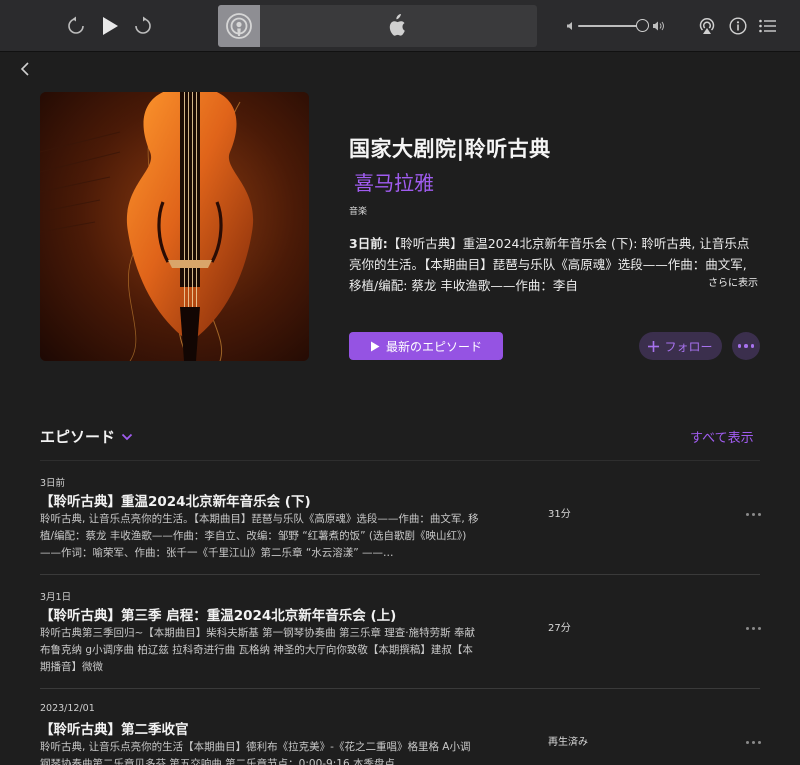 The height and width of the screenshot is (765, 800). What do you see at coordinates (218, 614) in the screenshot?
I see `episode-title: 【聆听古典】第三季 启程：重温2024北京新年音乐会 (上)` at bounding box center [218, 614].